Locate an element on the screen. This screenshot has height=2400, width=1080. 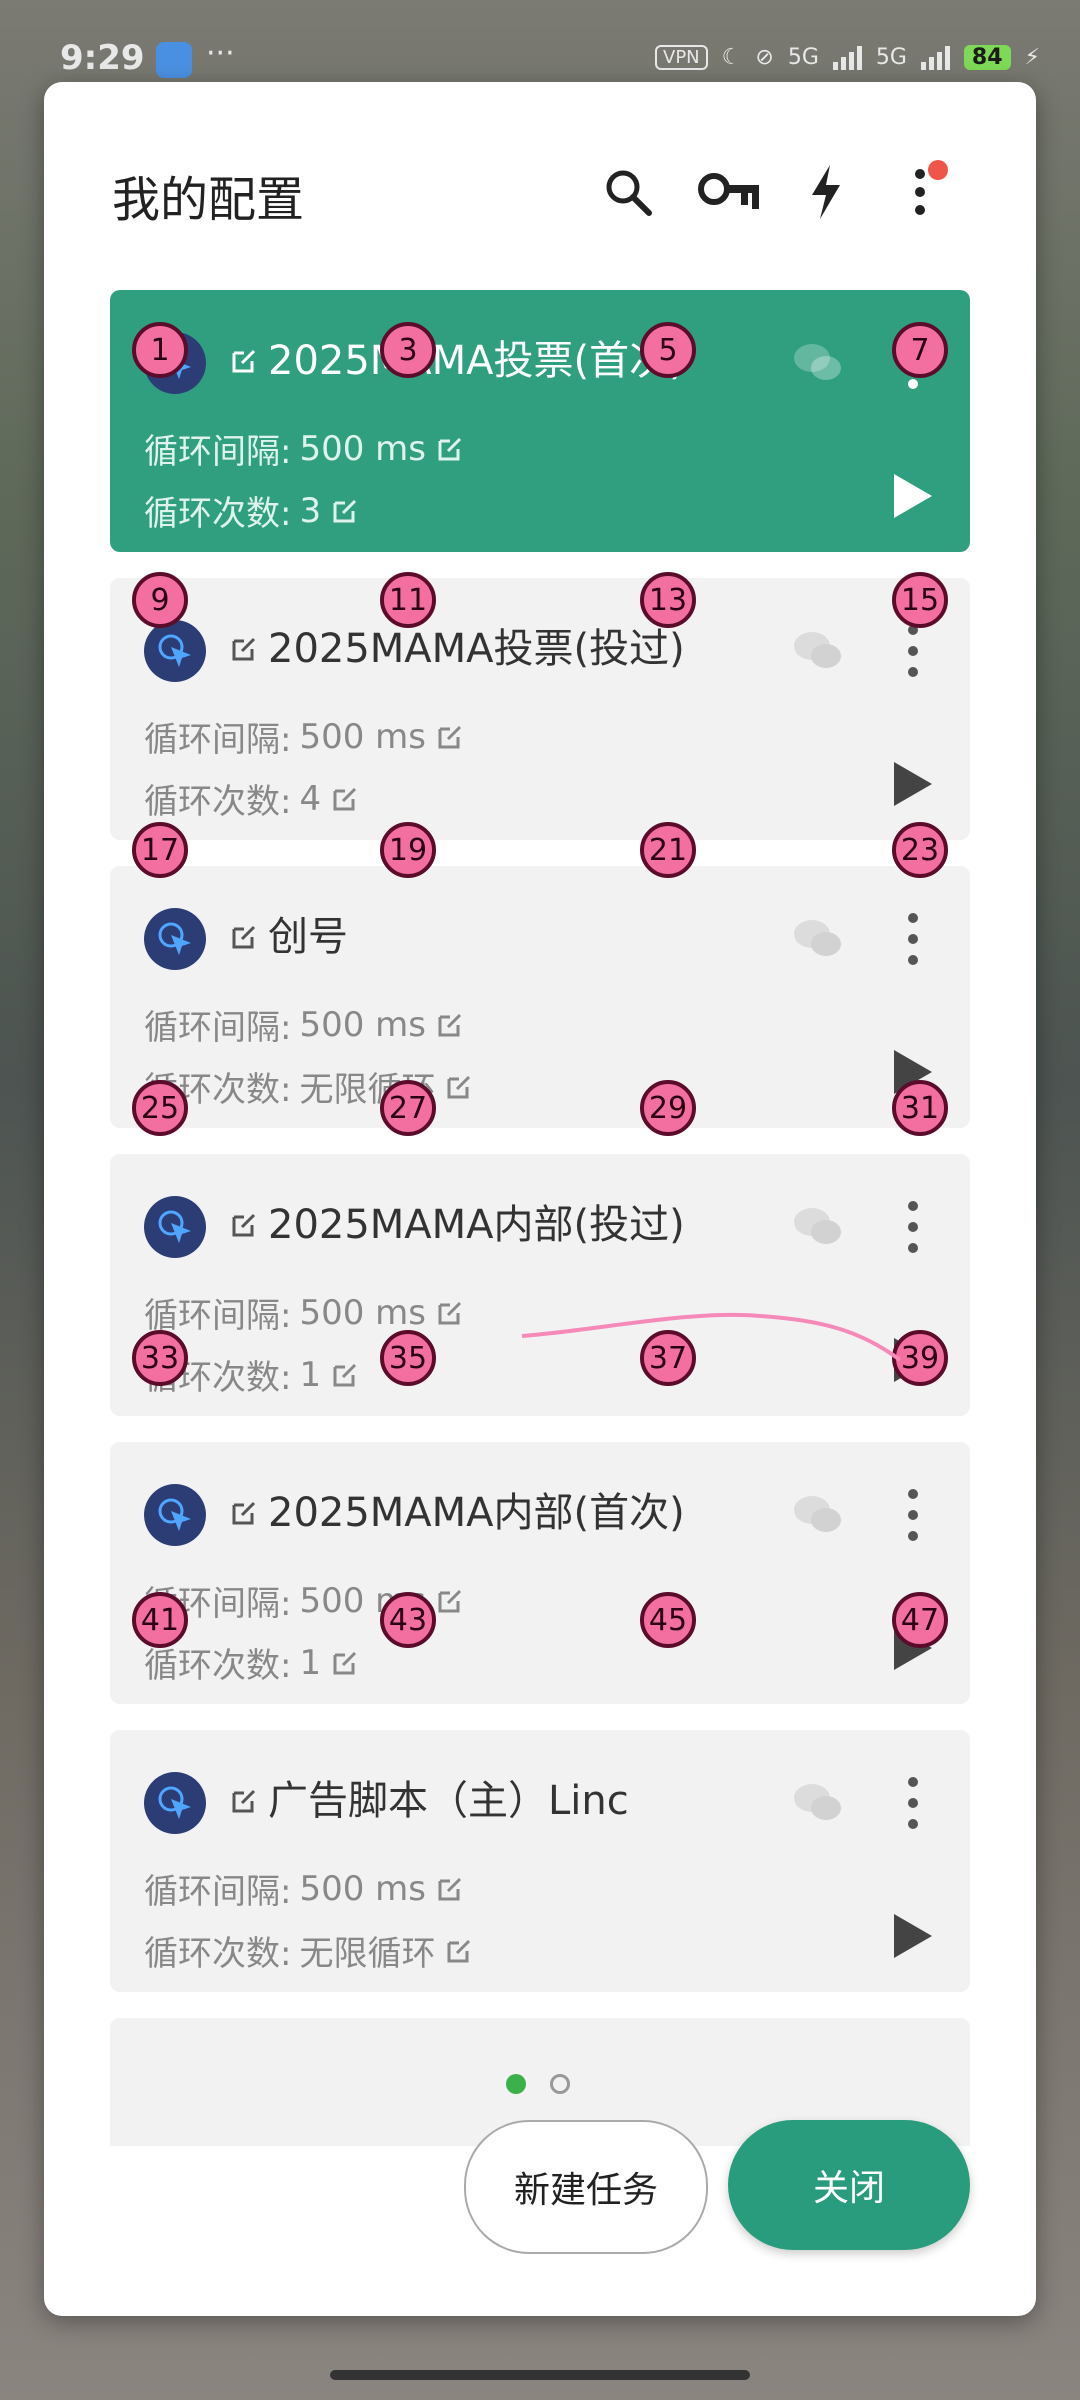
home-indicator is located at coordinates (540, 2375).